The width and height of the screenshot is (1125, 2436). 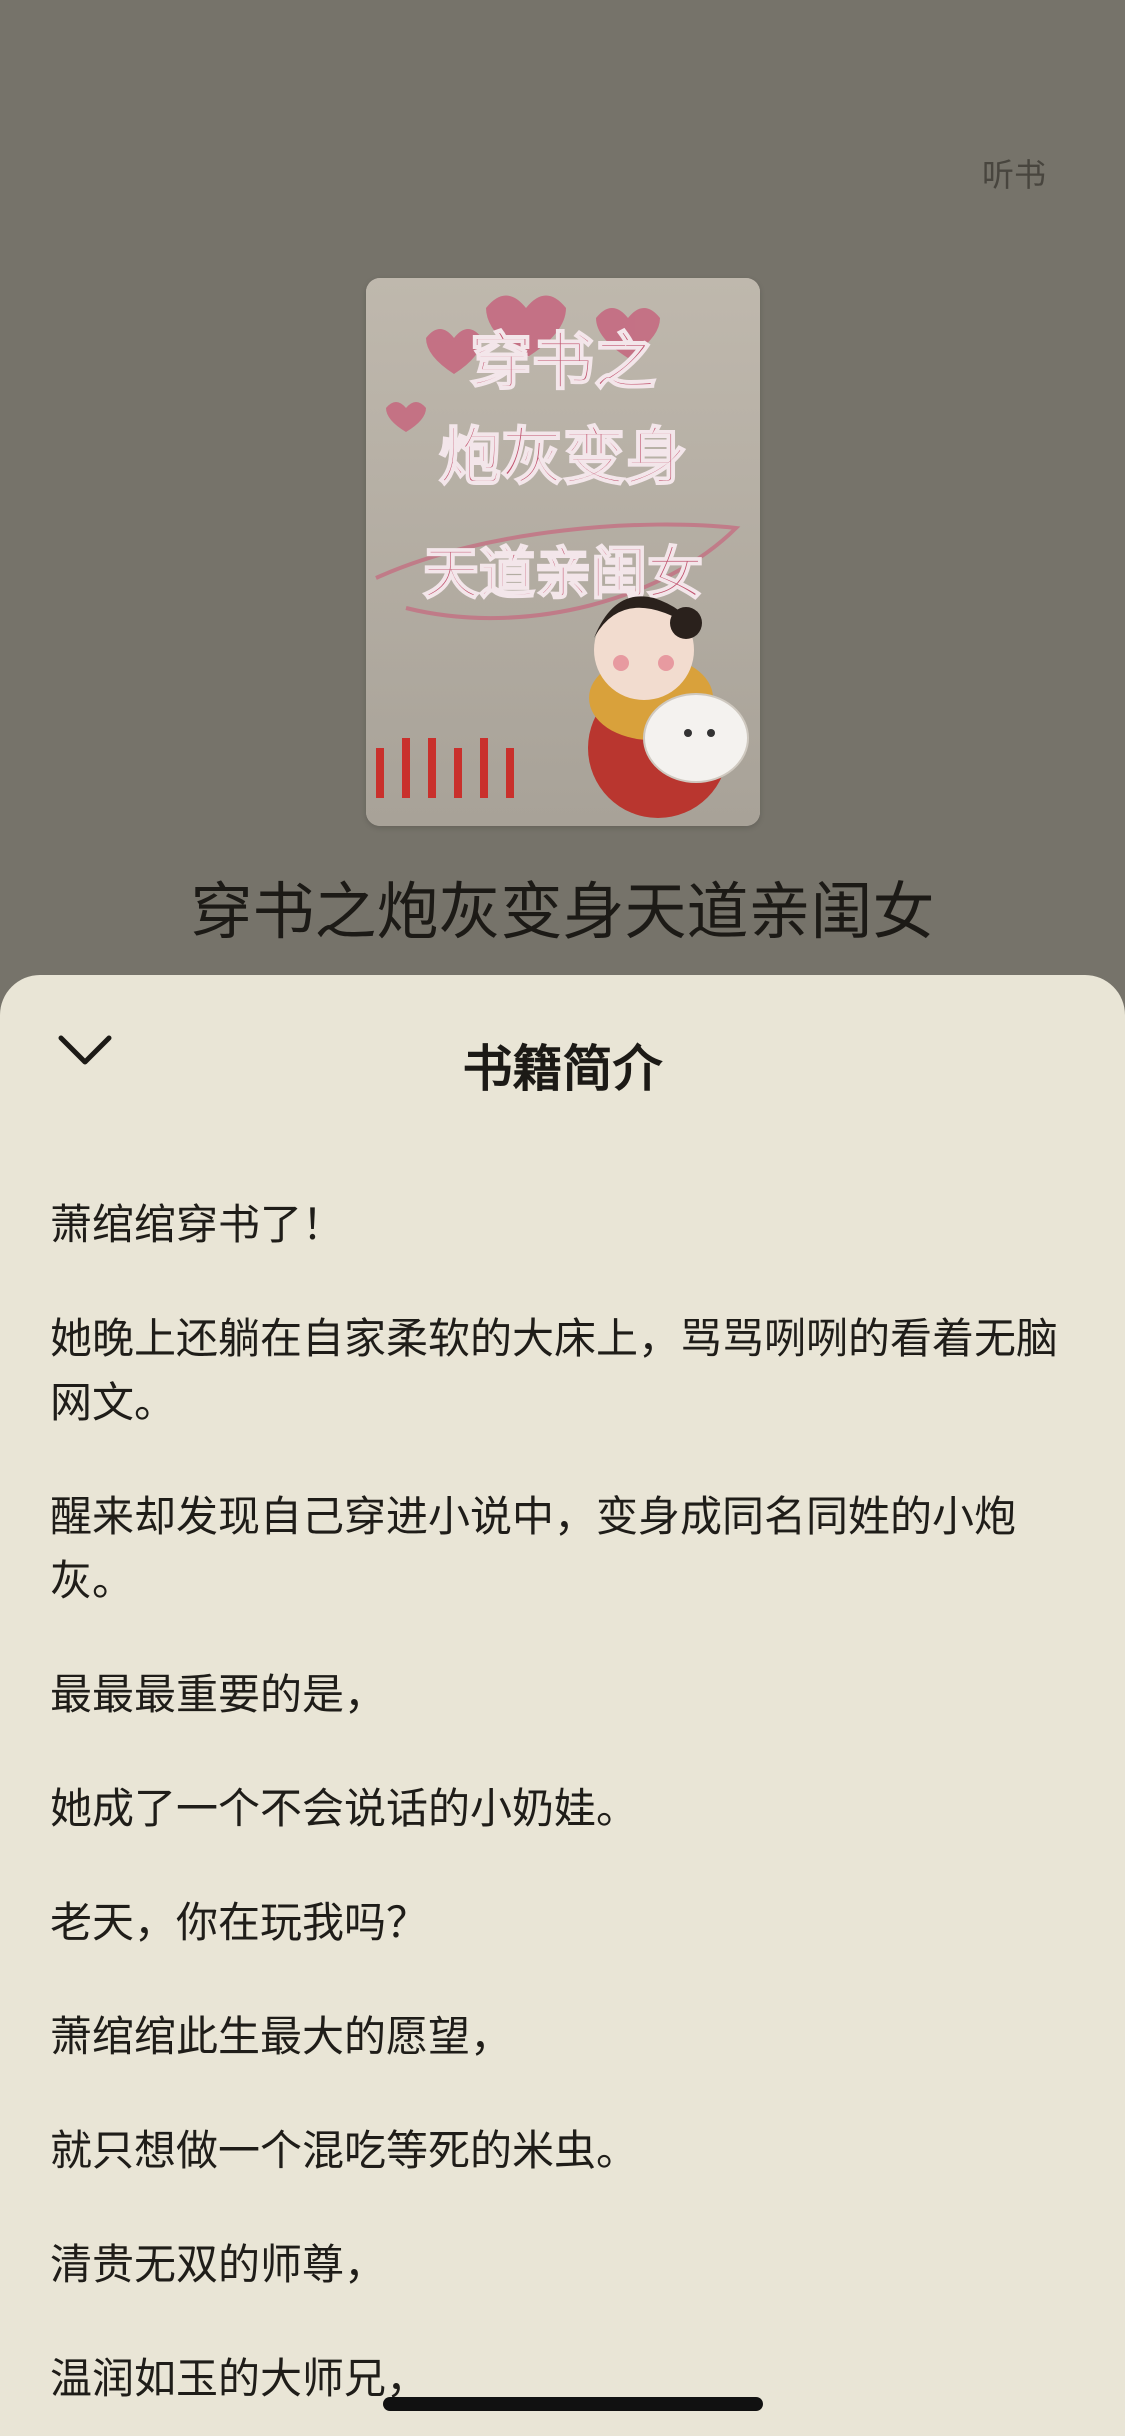 I want to click on cover-text-line1: 穿书之, so click(x=563, y=361).